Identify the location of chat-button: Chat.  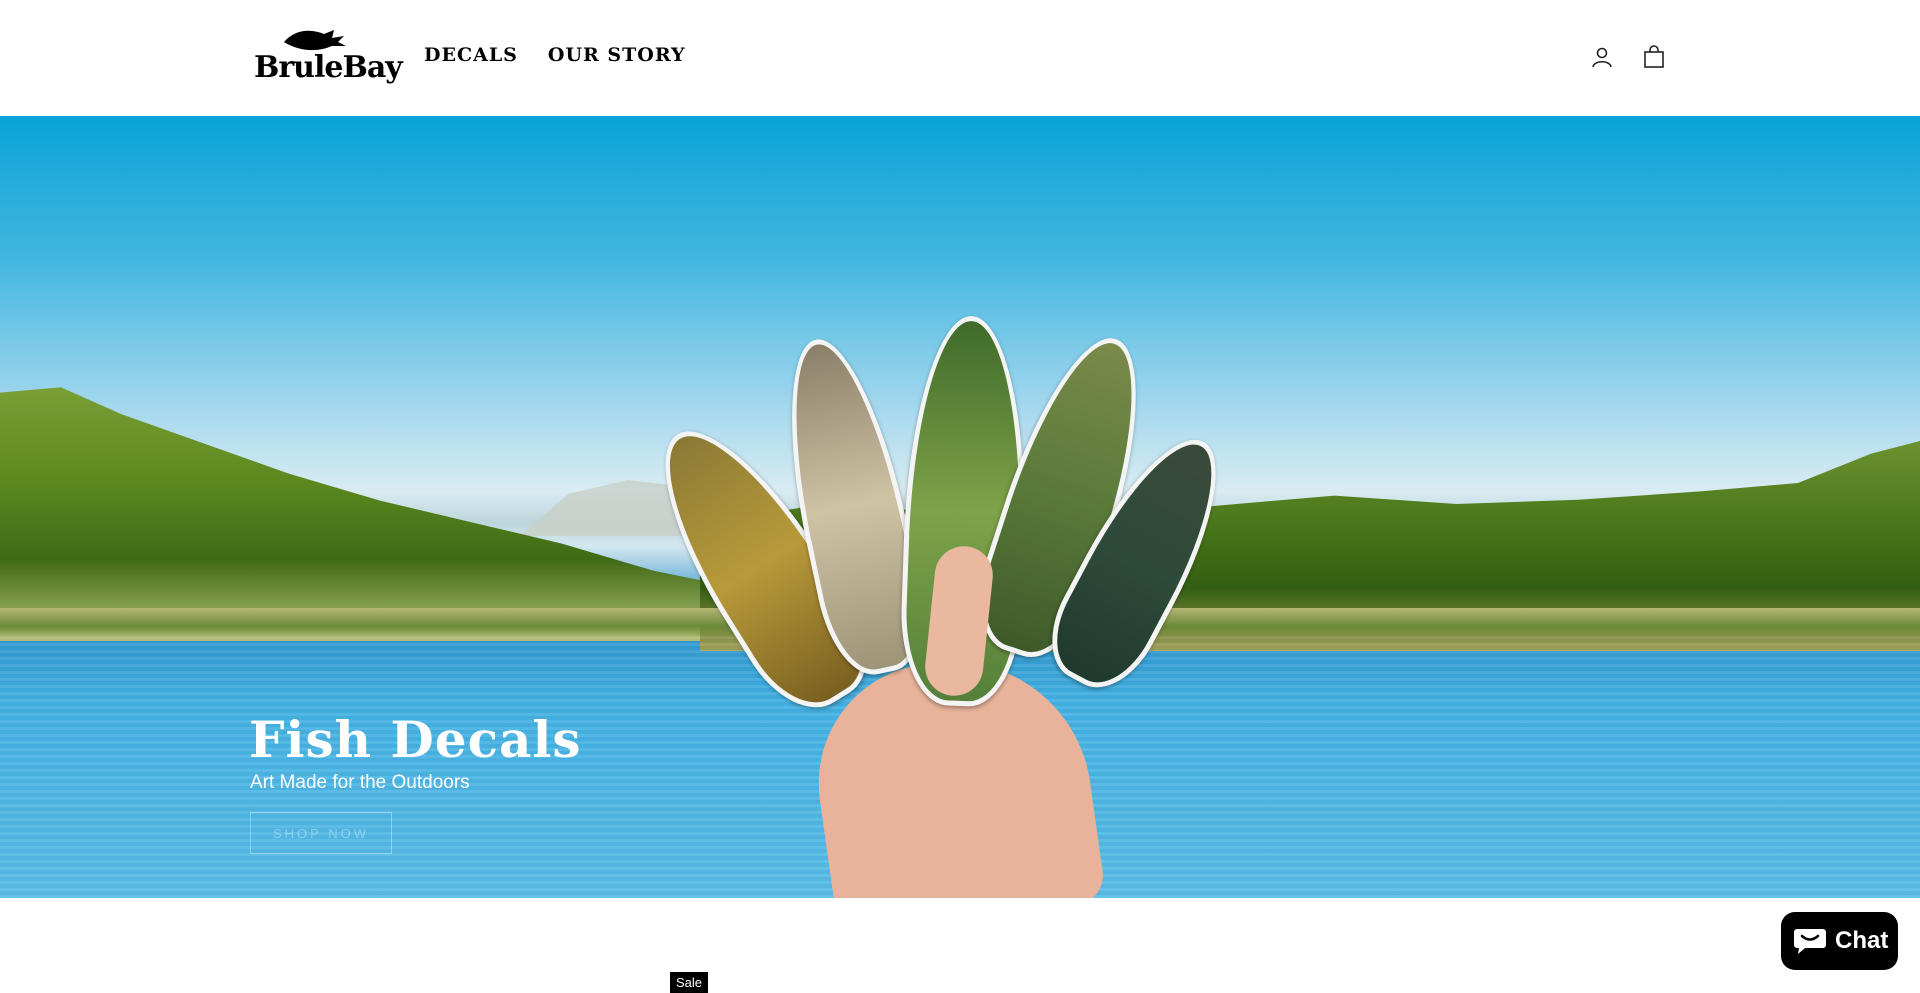
(1839, 941).